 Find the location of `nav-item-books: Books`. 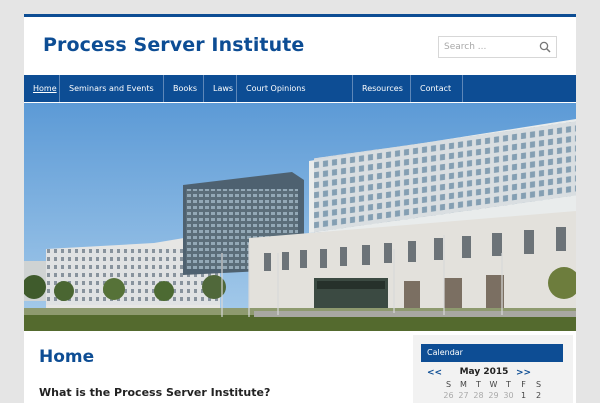

nav-item-books: Books is located at coordinates (184, 88).